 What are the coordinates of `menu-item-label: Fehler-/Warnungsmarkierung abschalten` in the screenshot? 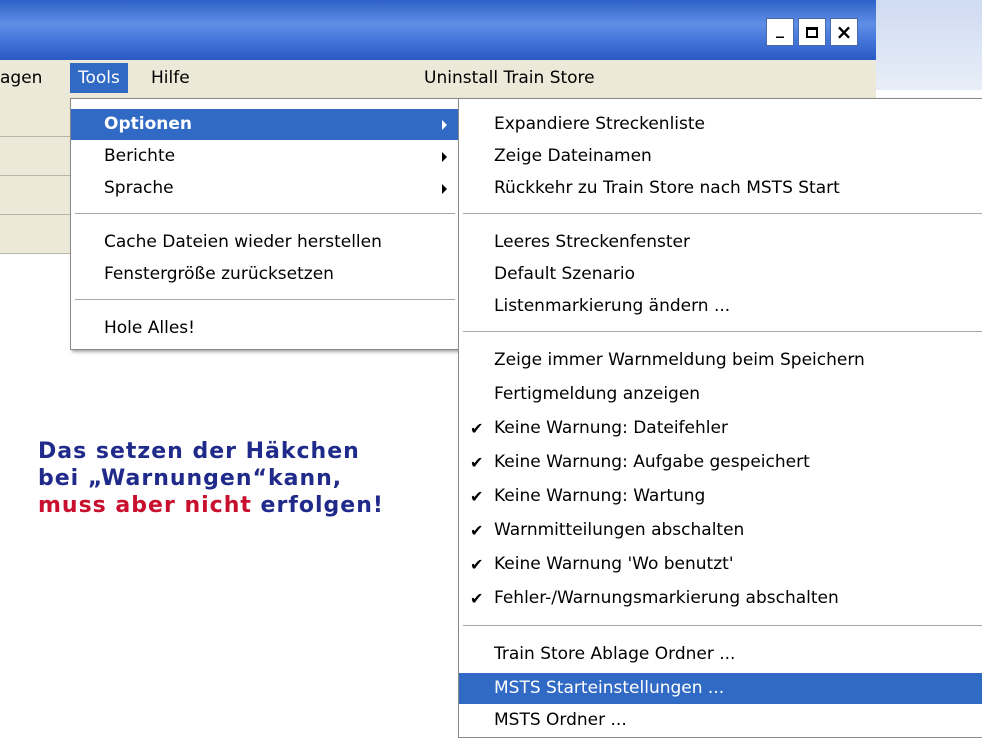 It's located at (666, 598).